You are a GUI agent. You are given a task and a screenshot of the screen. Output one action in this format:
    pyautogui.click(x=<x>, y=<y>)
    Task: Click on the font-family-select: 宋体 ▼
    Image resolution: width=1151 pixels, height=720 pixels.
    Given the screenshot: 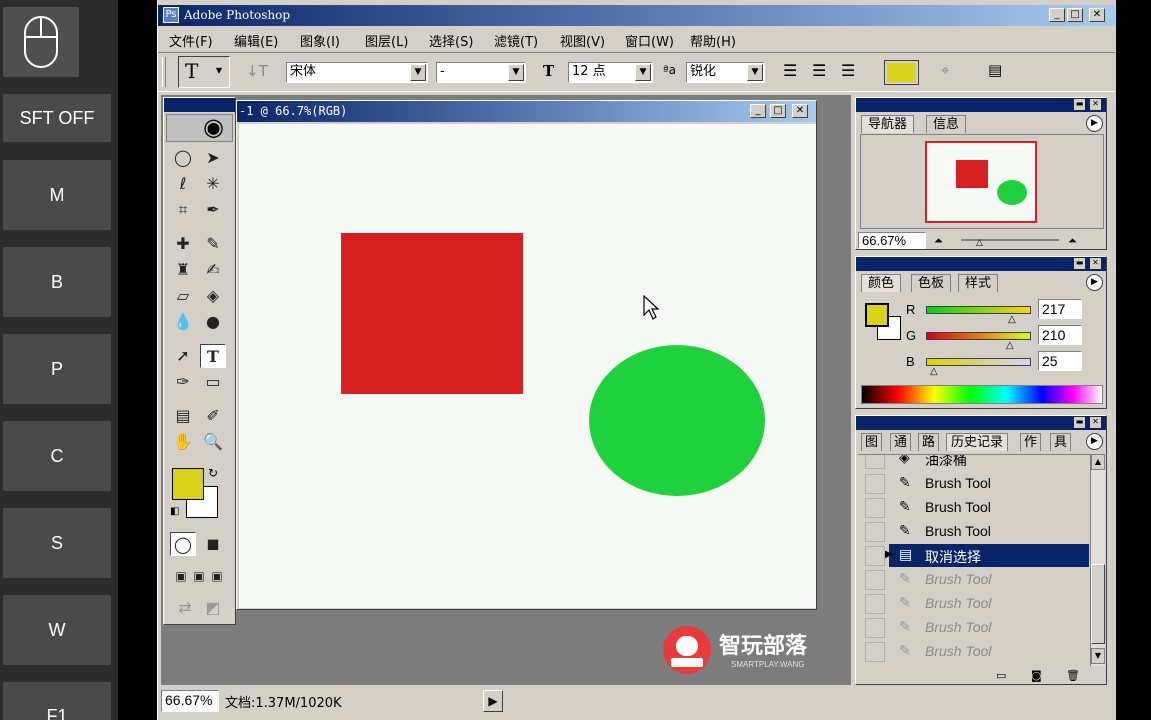 What is the action you would take?
    pyautogui.click(x=357, y=72)
    